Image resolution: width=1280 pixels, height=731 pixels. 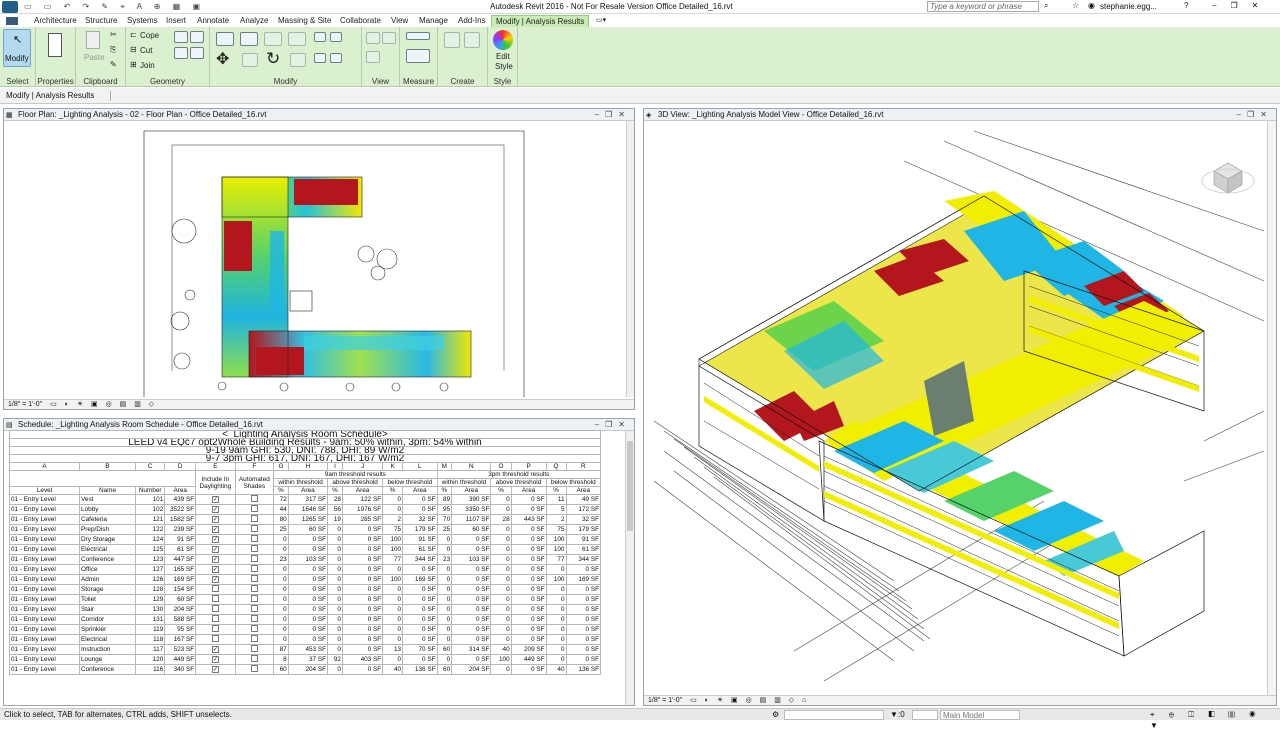 What do you see at coordinates (150, 466) in the screenshot?
I see `col-letter: C` at bounding box center [150, 466].